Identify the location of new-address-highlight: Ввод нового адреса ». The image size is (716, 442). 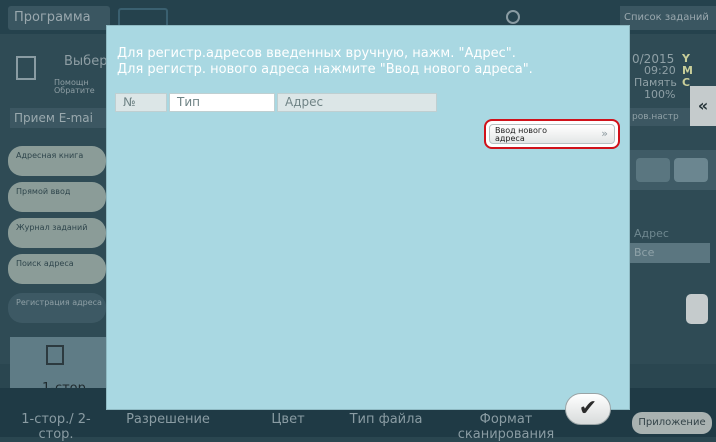
(552, 134).